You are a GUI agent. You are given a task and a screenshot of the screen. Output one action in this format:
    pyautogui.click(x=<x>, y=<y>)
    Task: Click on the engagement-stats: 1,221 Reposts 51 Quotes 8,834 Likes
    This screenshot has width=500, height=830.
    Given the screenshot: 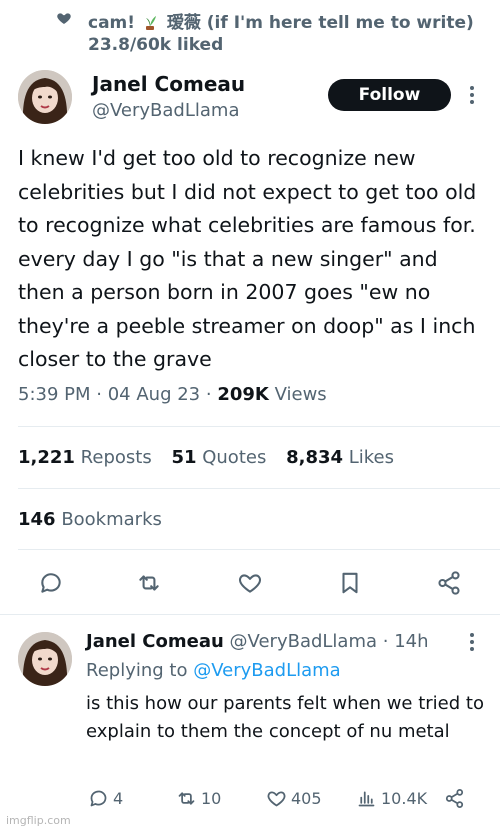 What is the action you would take?
    pyautogui.click(x=213, y=457)
    